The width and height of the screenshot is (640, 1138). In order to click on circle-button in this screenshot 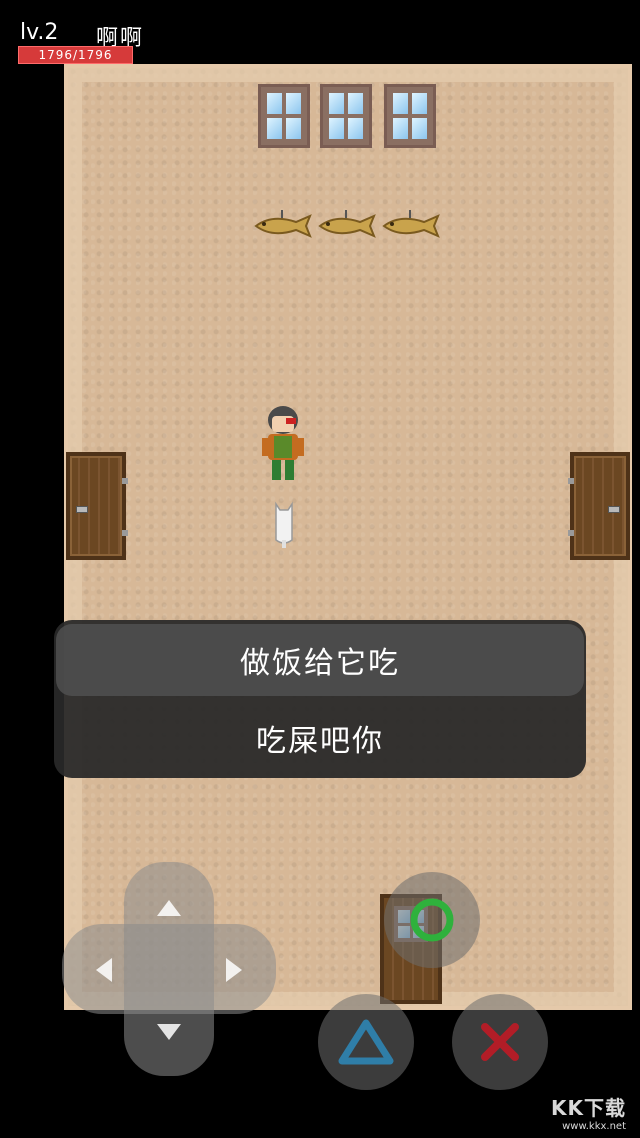, I will do `click(432, 920)`.